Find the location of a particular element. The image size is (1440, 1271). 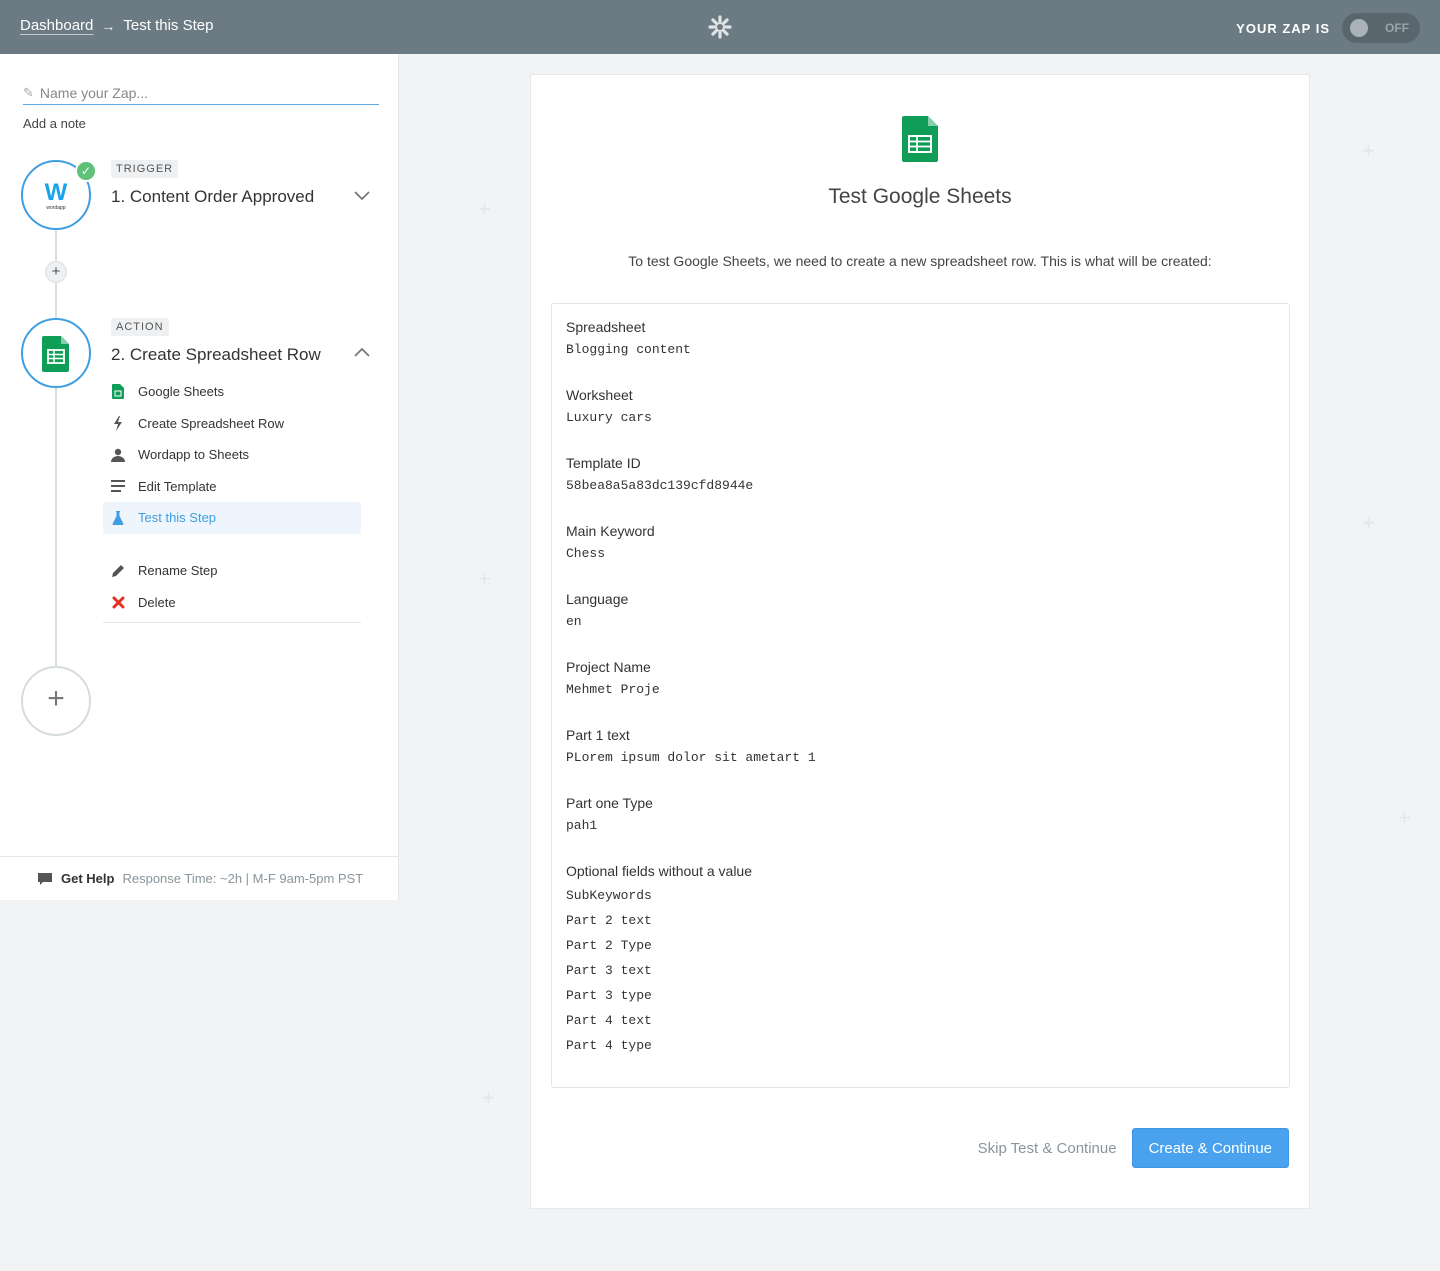

field-value: Chess is located at coordinates (586, 553).